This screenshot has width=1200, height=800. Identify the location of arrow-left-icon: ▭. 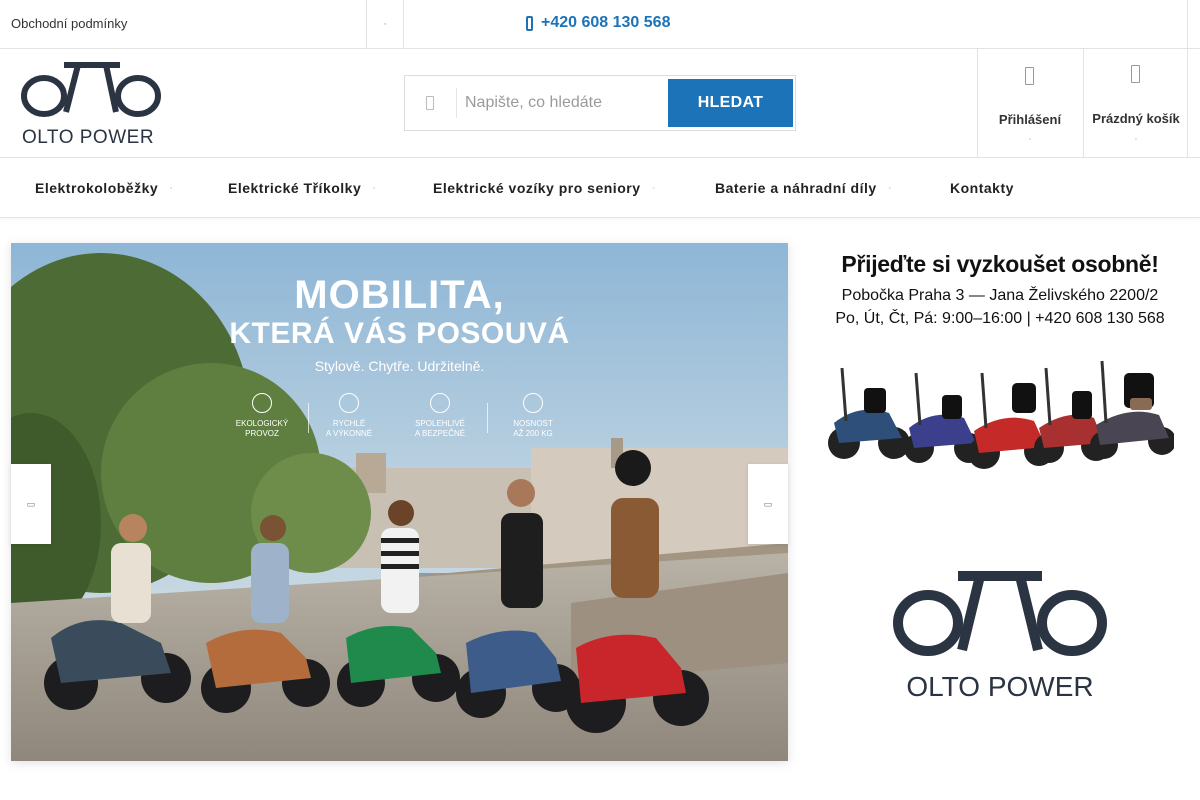
(31, 503).